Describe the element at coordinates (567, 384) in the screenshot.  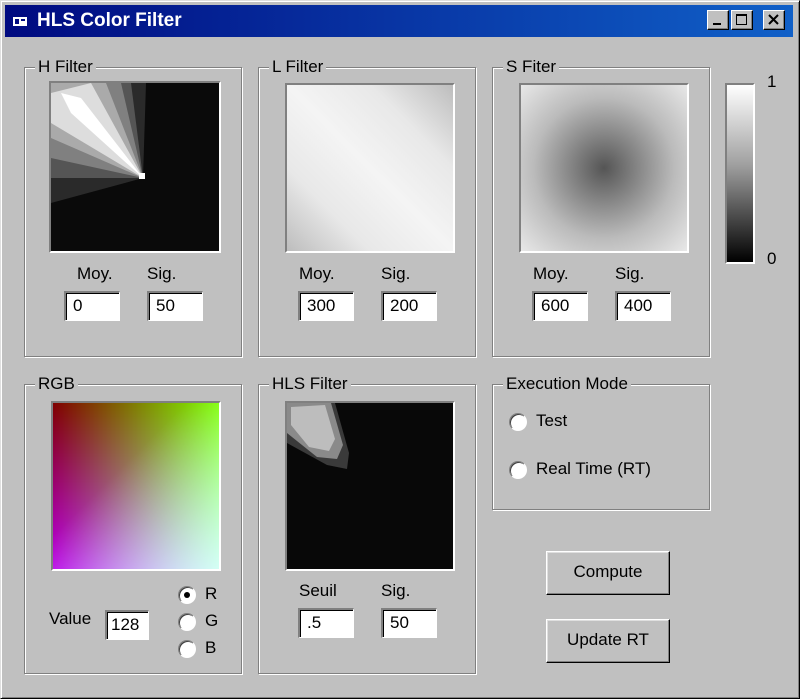
I see `execution-mode-label: Execution Mode` at that location.